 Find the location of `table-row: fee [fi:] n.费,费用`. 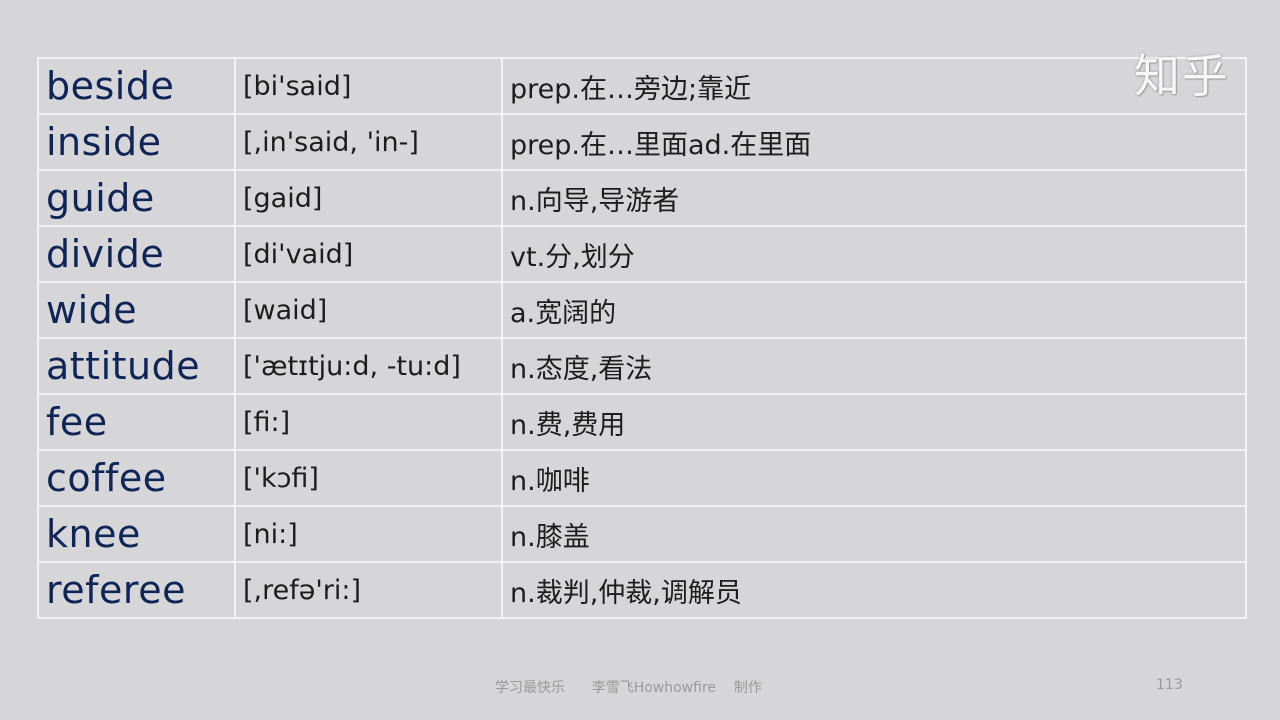

table-row: fee [fi:] n.费,费用 is located at coordinates (642, 422).